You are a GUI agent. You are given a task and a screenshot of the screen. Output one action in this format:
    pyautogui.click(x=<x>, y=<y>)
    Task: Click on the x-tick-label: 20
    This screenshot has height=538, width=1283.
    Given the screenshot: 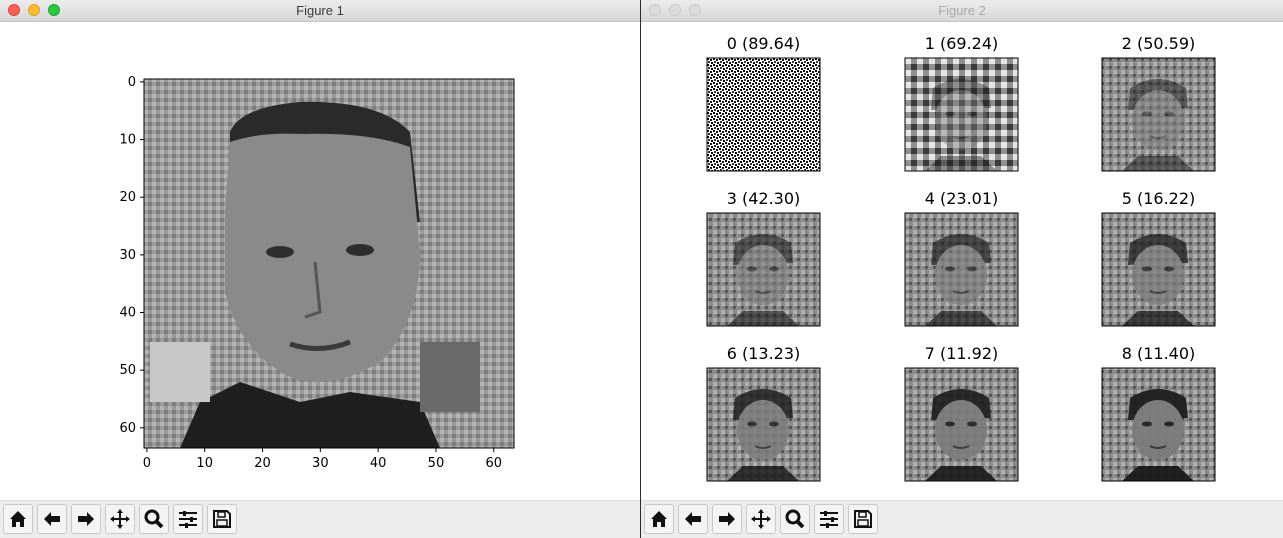 What is the action you would take?
    pyautogui.click(x=262, y=463)
    